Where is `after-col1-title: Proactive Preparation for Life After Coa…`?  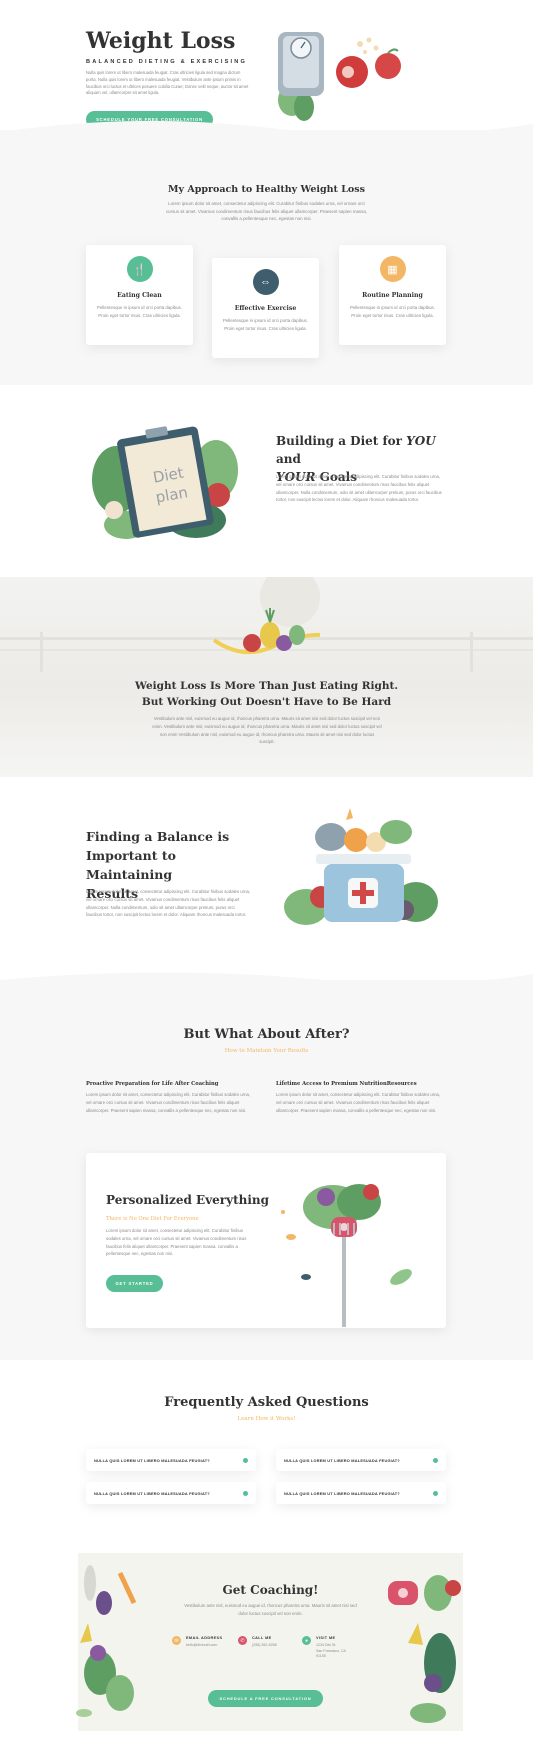 after-col1-title: Proactive Preparation for Life After Coa… is located at coordinates (152, 1084).